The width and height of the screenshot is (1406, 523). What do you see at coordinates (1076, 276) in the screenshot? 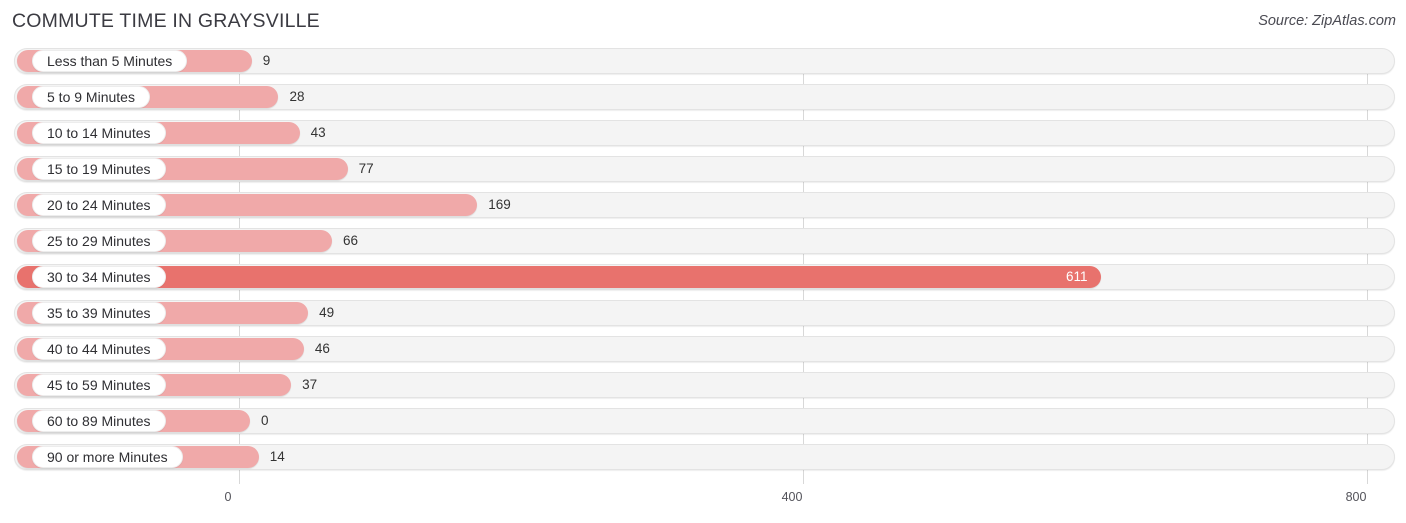
I see `bar-value-label: 611` at bounding box center [1076, 276].